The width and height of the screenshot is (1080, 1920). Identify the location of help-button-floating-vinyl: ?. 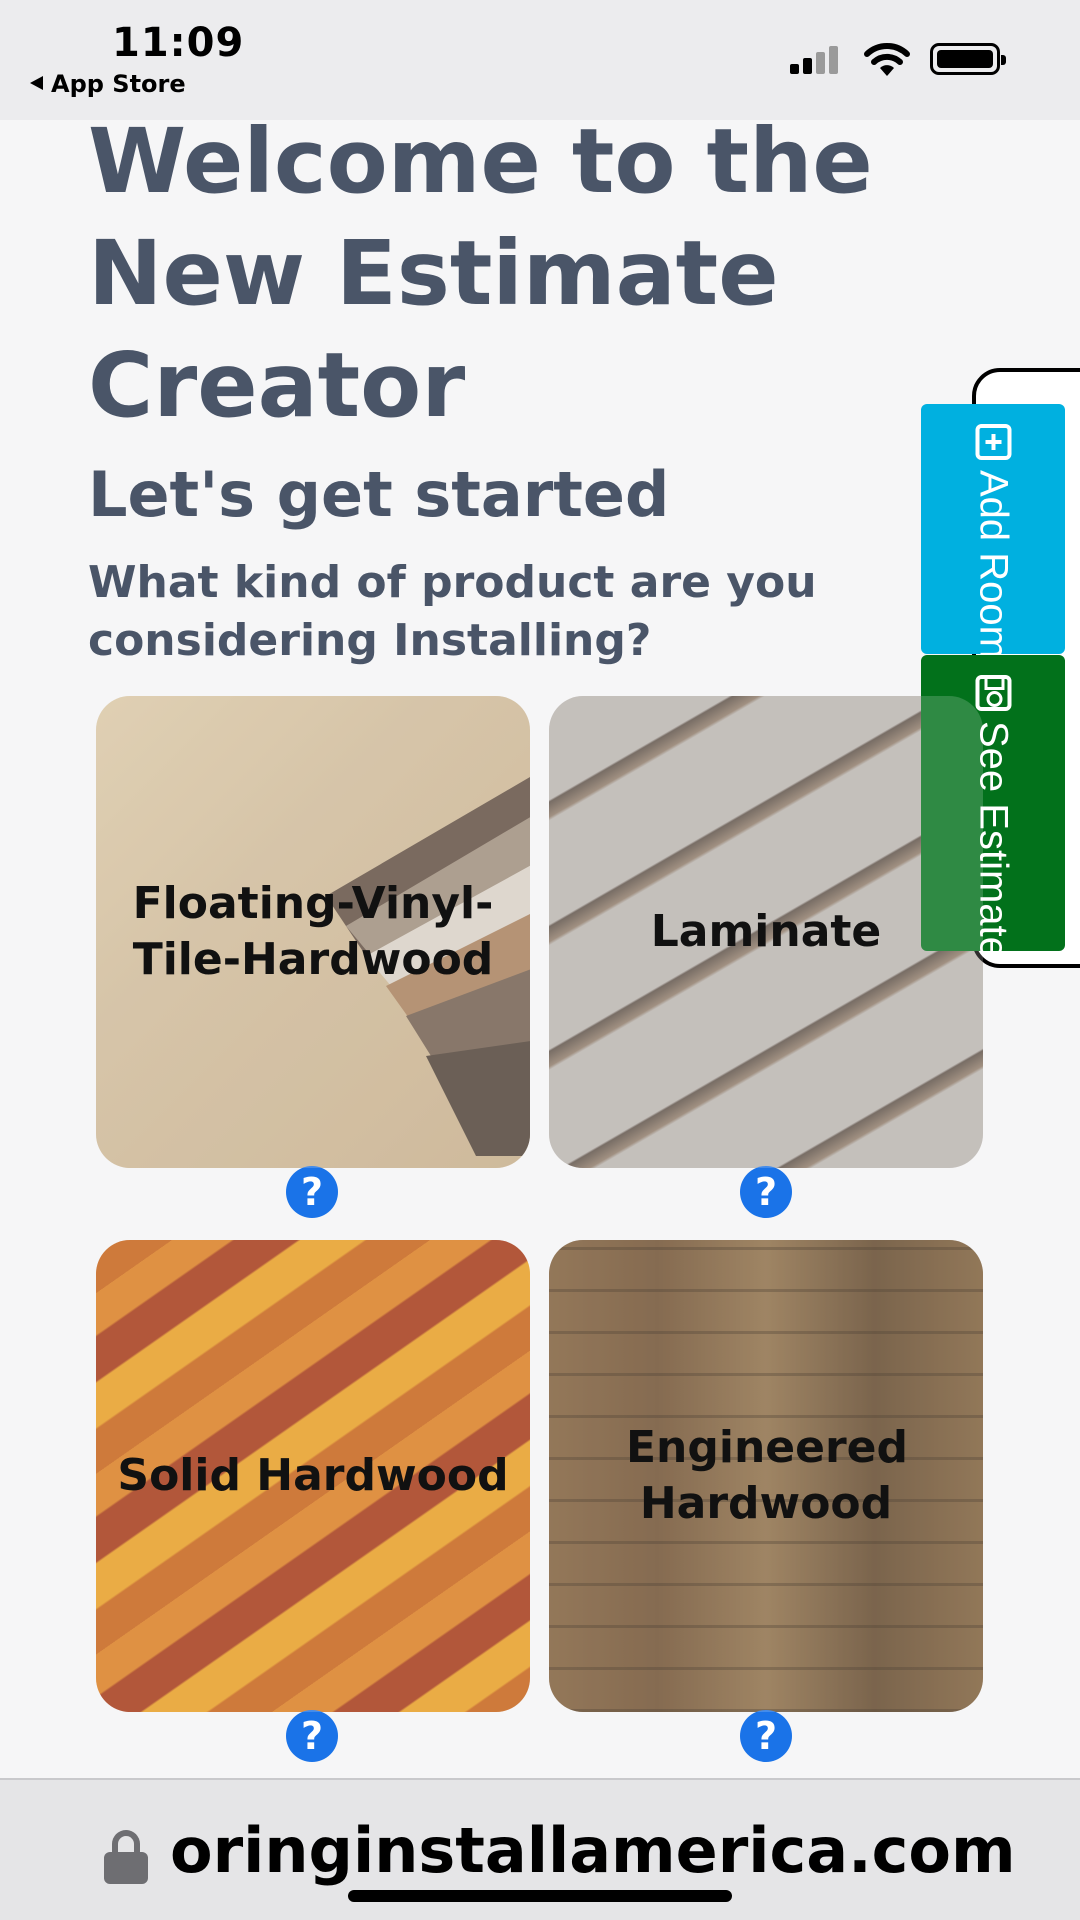
(312, 1192).